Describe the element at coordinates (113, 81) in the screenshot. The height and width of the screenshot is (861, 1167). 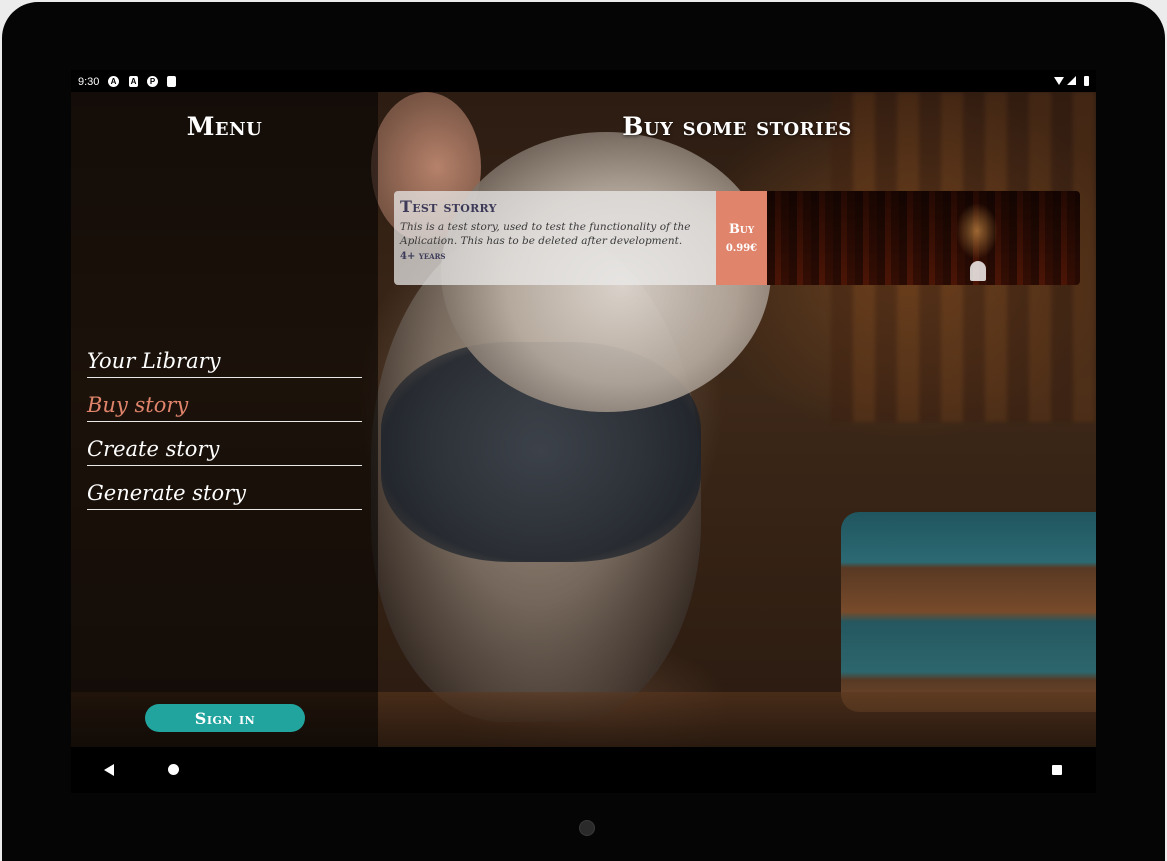
I see `notification-a-icon: A` at that location.